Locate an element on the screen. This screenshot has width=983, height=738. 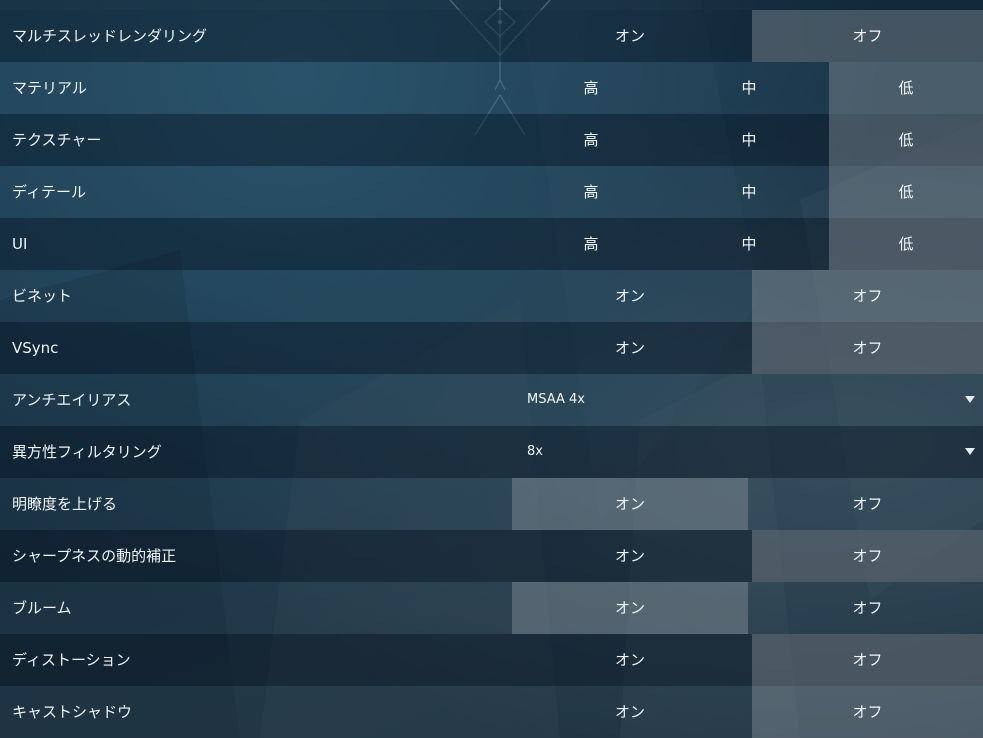
setting-label: マテリアル is located at coordinates (49, 88).